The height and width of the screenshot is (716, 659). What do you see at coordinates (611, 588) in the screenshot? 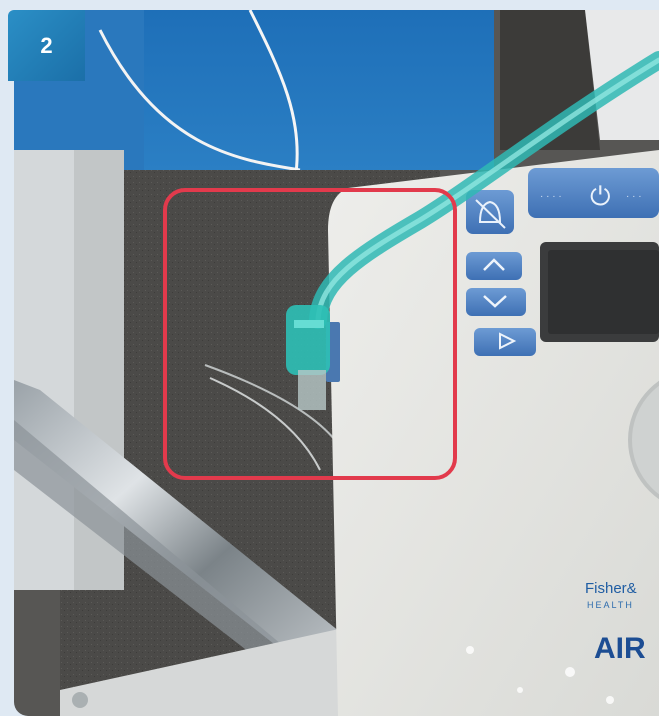
I see `device-brand-label: Fisher&` at bounding box center [611, 588].